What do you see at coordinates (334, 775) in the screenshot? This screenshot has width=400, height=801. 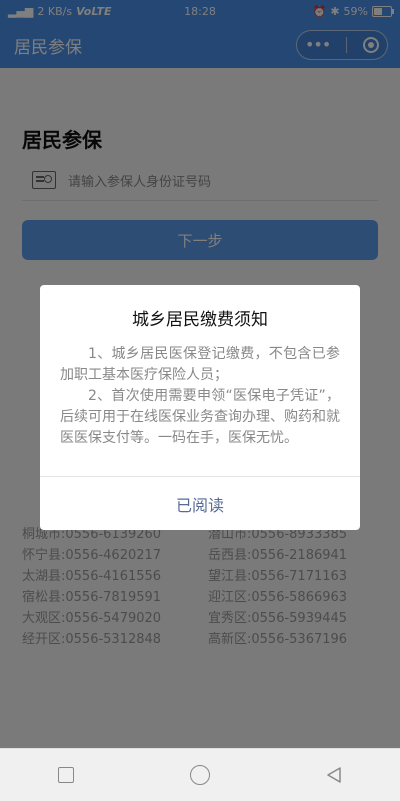 I see `triangle-back-icon` at bounding box center [334, 775].